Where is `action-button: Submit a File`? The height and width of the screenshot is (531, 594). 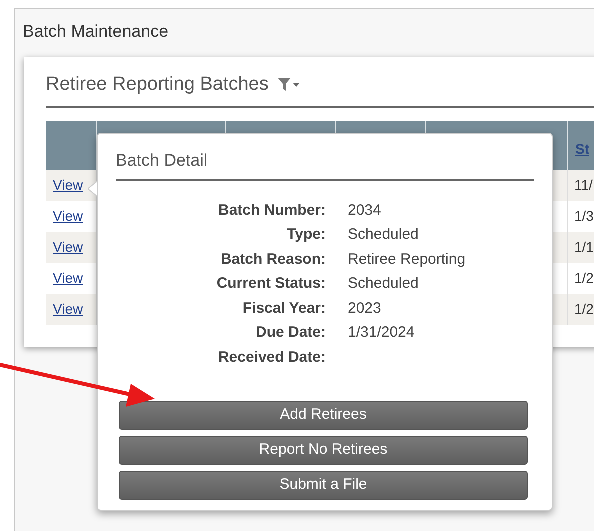
action-button: Submit a File is located at coordinates (323, 485).